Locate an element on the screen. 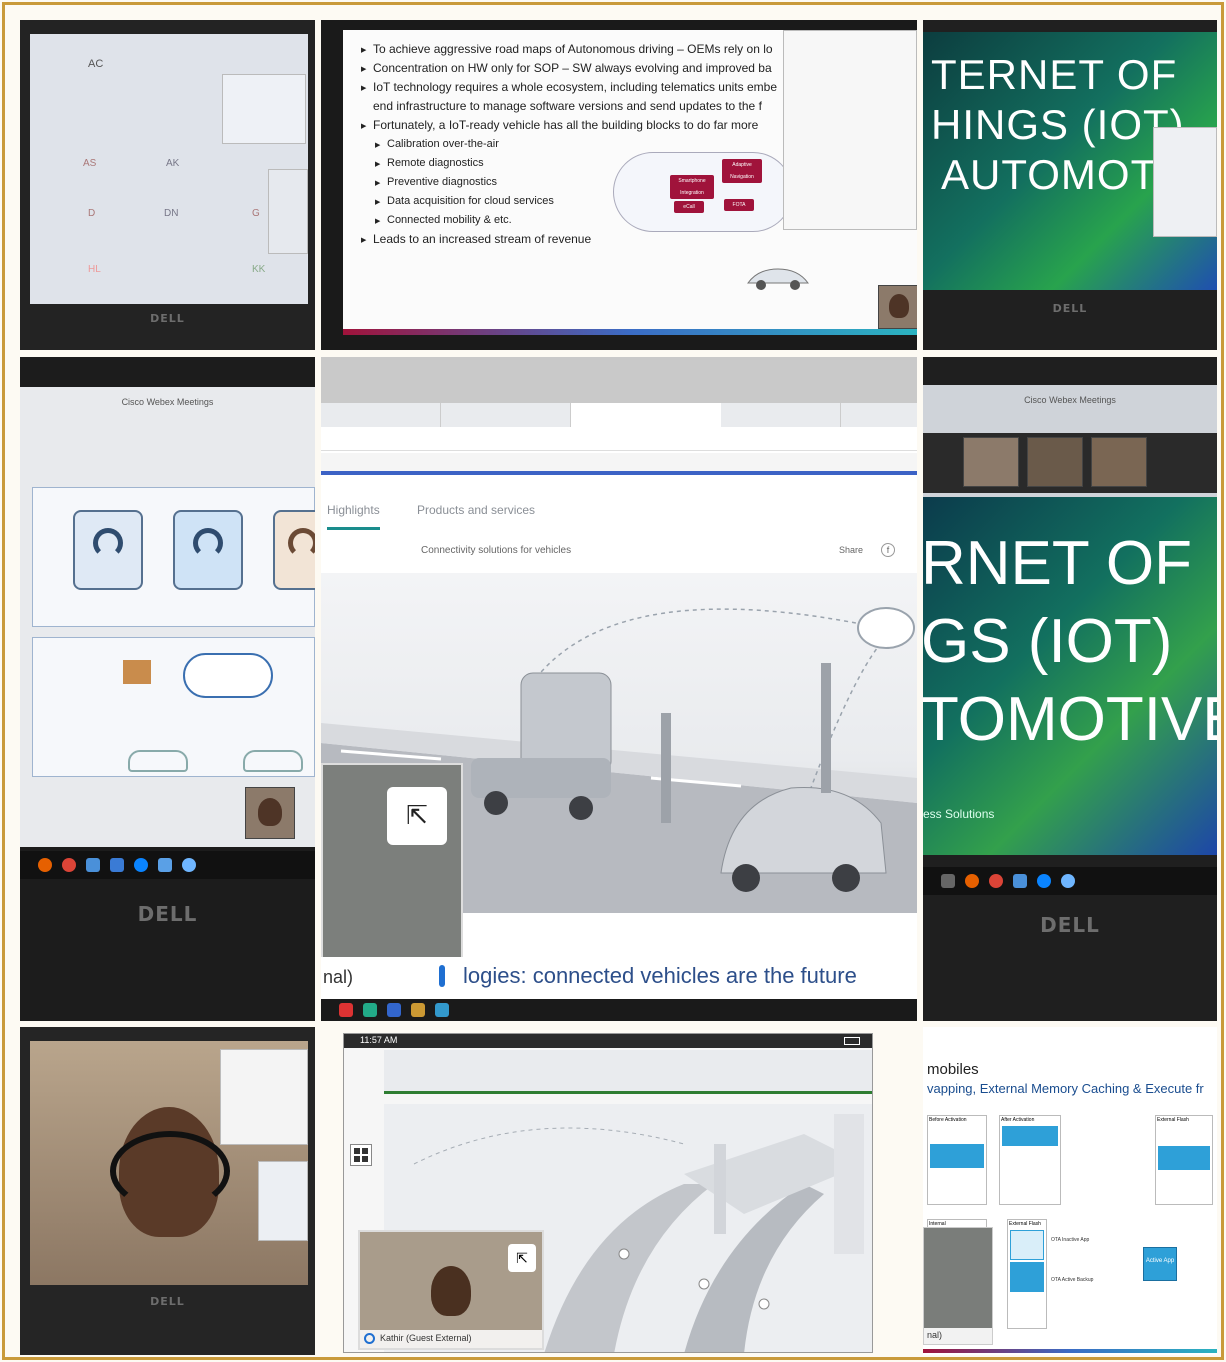 The width and height of the screenshot is (1226, 1362). webex-screen: Cisco Webex Meetings is located at coordinates (167, 617).